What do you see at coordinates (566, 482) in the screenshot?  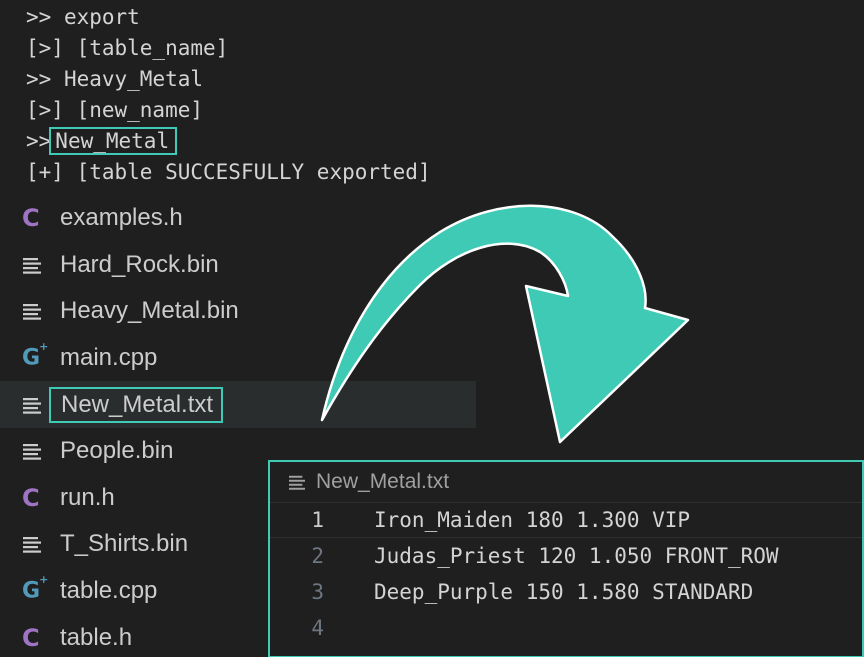 I see `editor-tab: New_Metal.txt` at bounding box center [566, 482].